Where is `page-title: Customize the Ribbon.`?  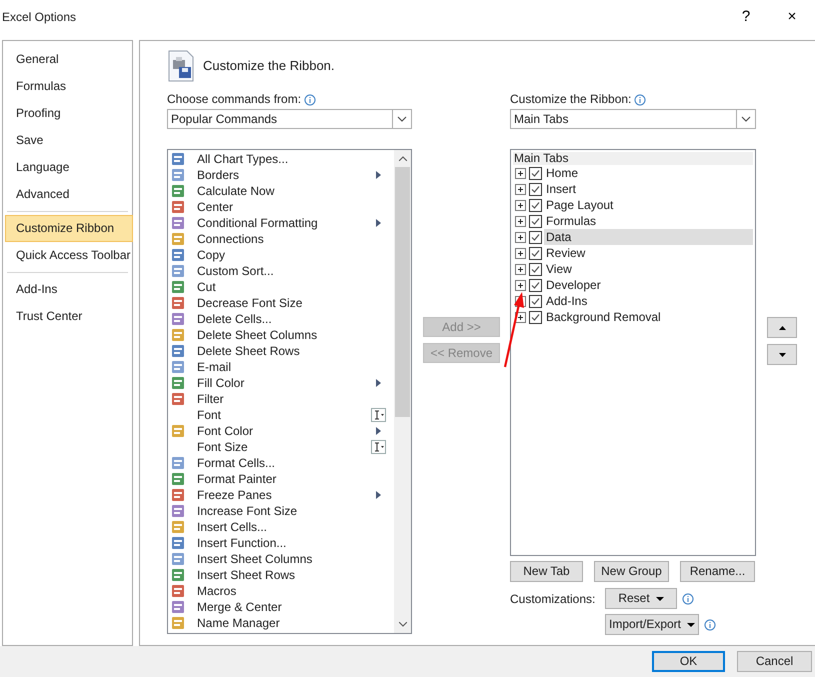
page-title: Customize the Ribbon. is located at coordinates (269, 66).